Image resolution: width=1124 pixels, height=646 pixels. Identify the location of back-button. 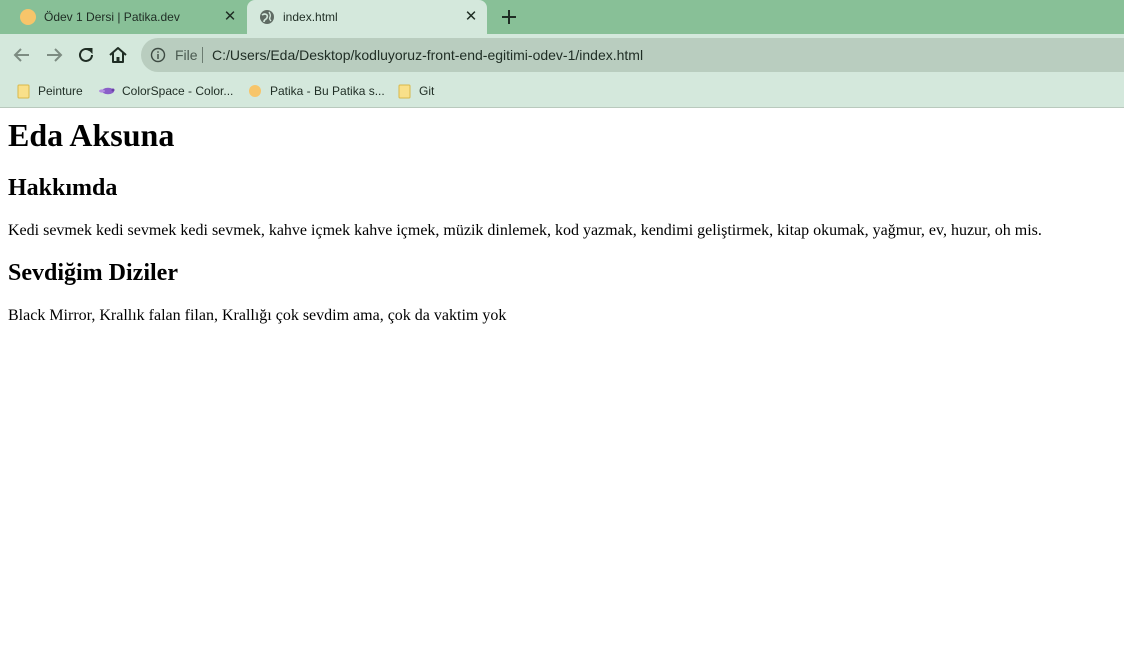
(22, 55).